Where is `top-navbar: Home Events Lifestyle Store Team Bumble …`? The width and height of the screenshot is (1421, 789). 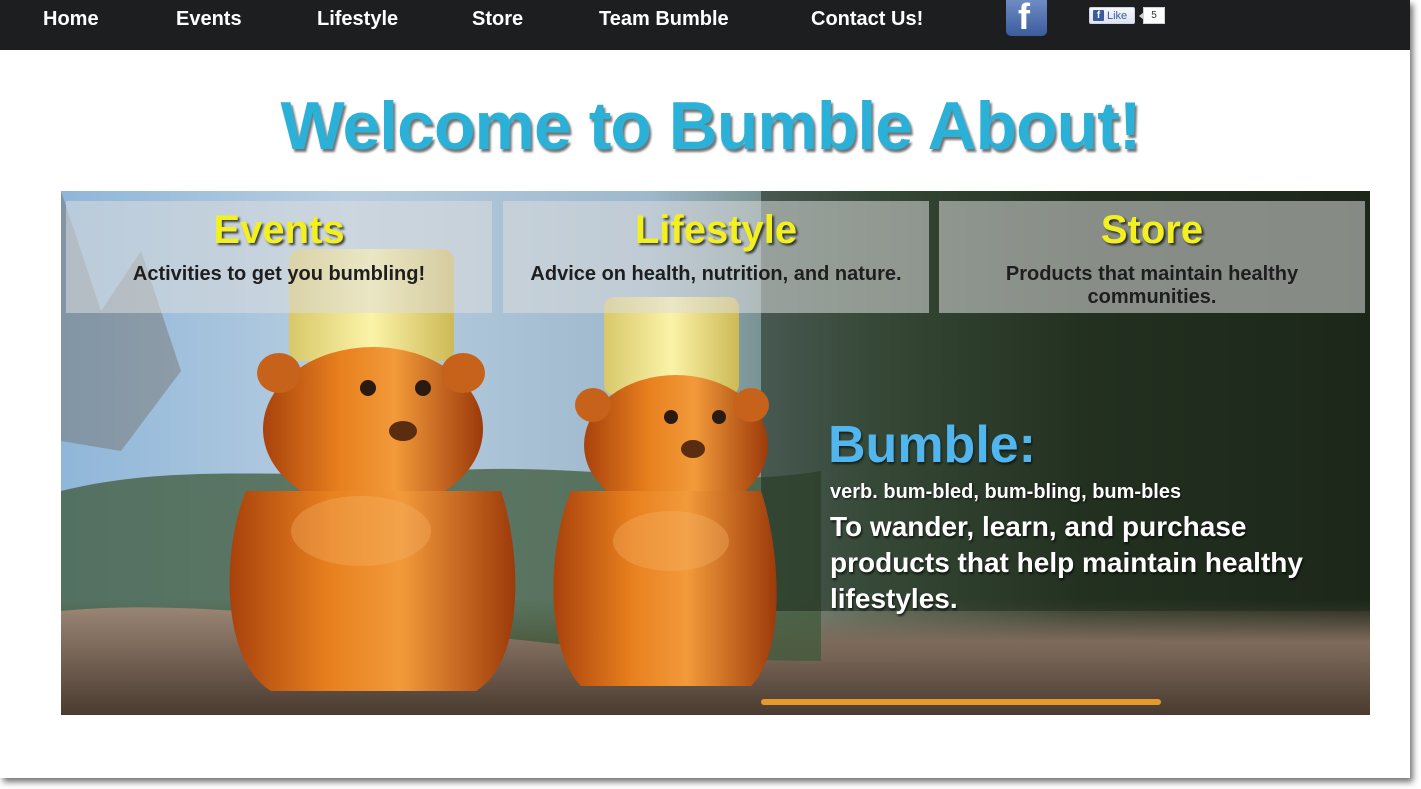 top-navbar: Home Events Lifestyle Store Team Bumble … is located at coordinates (705, 25).